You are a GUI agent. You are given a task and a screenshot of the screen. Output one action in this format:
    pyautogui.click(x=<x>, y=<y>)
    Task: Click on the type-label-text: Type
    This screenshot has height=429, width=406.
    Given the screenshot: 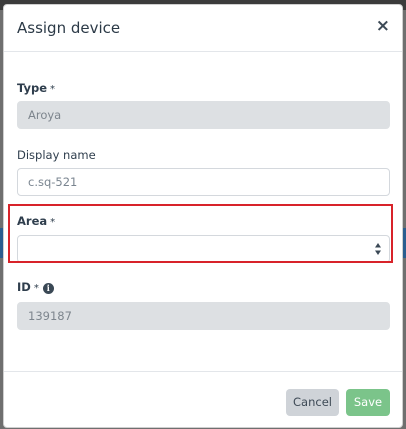 What is the action you would take?
    pyautogui.click(x=32, y=88)
    